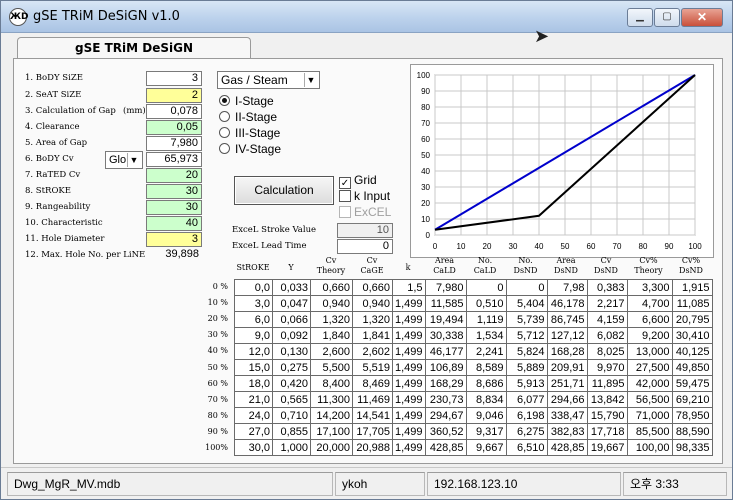 Image resolution: width=733 pixels, height=500 pixels. Describe the element at coordinates (250, 149) in the screenshot. I see `stage-radio: IV-Stage` at that location.